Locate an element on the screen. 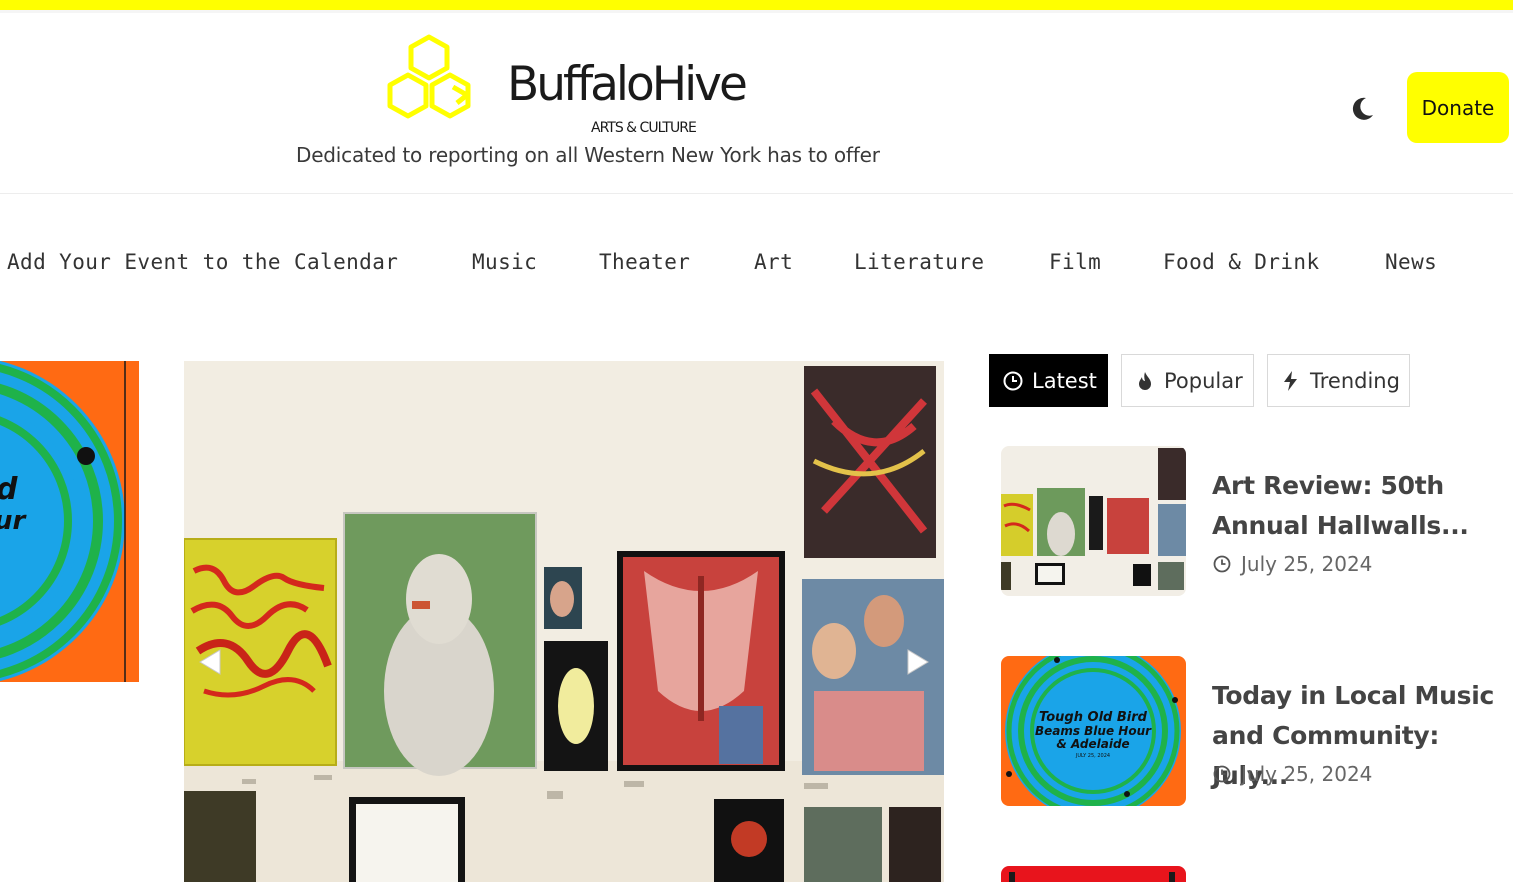 Image resolution: width=1513 pixels, height=882 pixels. thumb-line-4: JULY 25, 2024 is located at coordinates (1092, 756).